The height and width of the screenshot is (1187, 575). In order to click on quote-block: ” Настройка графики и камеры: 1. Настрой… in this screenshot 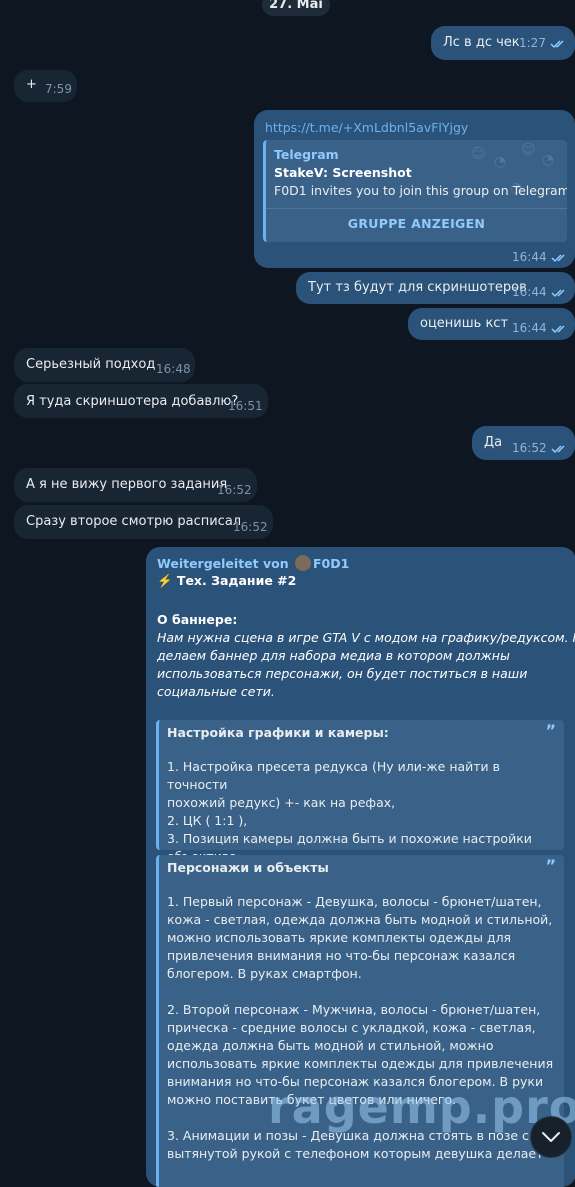, I will do `click(360, 792)`.